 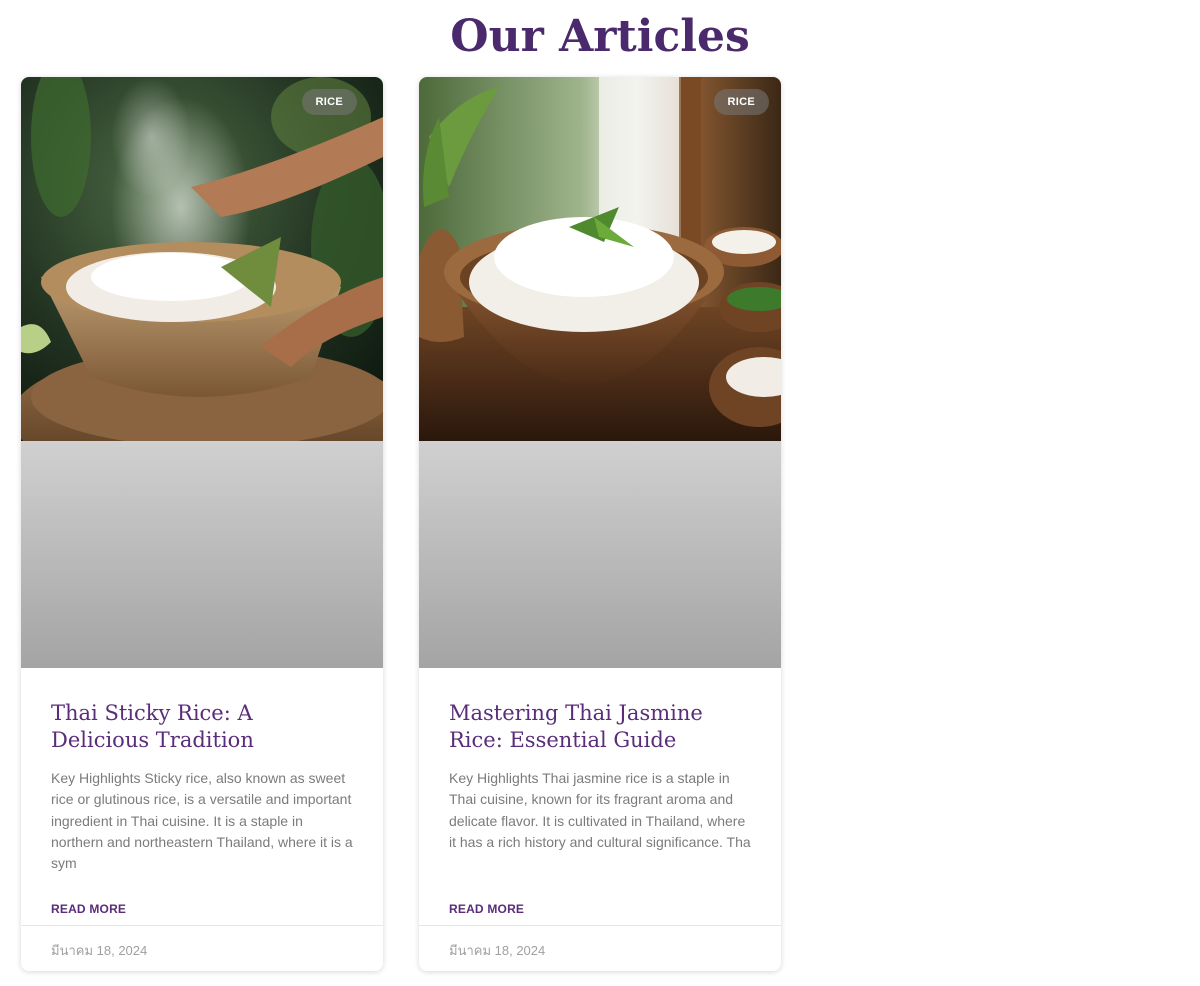 What do you see at coordinates (202, 259) in the screenshot?
I see `sticky-rice-basket-photo` at bounding box center [202, 259].